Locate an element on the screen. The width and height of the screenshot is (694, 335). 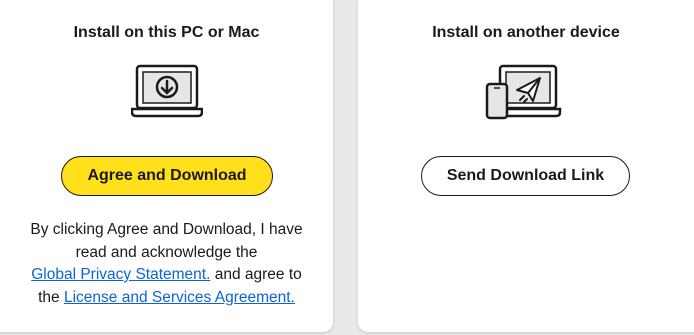
card-title: Install on another device is located at coordinates (526, 32).